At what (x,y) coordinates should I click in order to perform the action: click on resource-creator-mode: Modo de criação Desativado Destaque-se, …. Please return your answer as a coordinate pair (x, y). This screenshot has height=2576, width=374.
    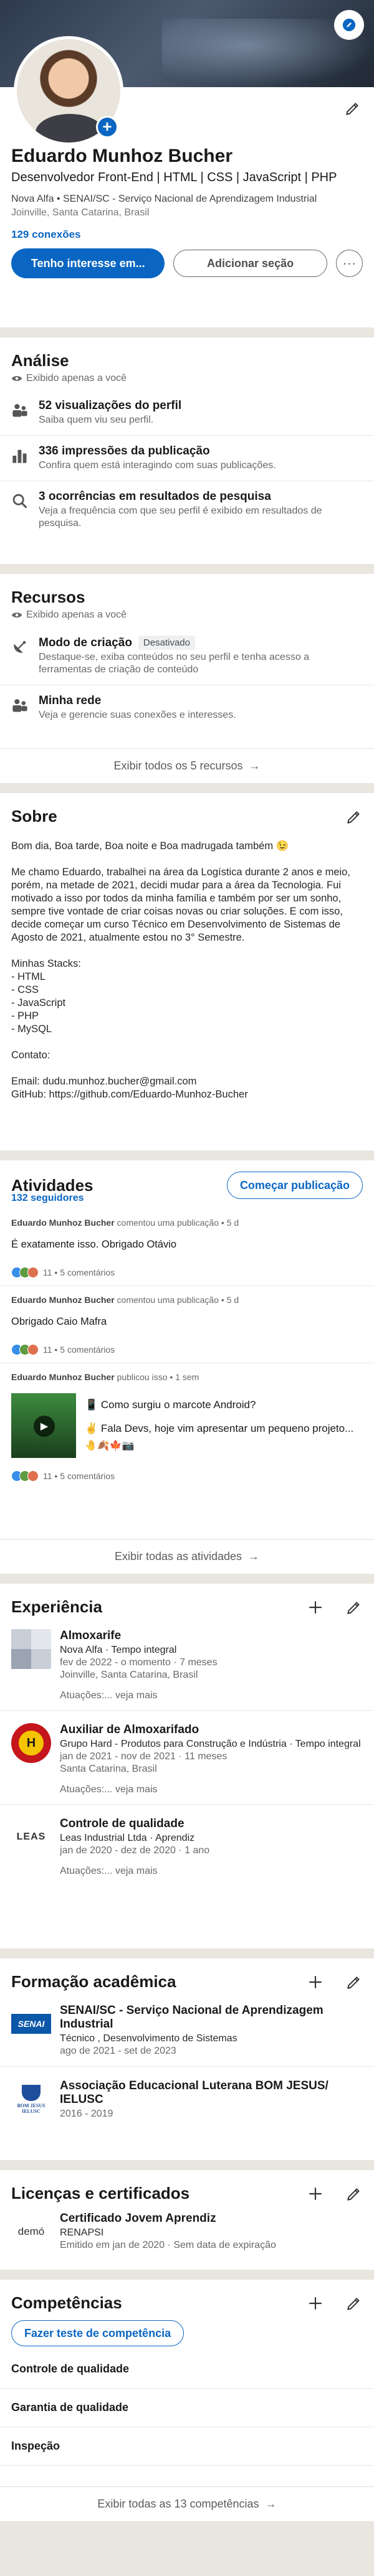
    Looking at the image, I should click on (187, 656).